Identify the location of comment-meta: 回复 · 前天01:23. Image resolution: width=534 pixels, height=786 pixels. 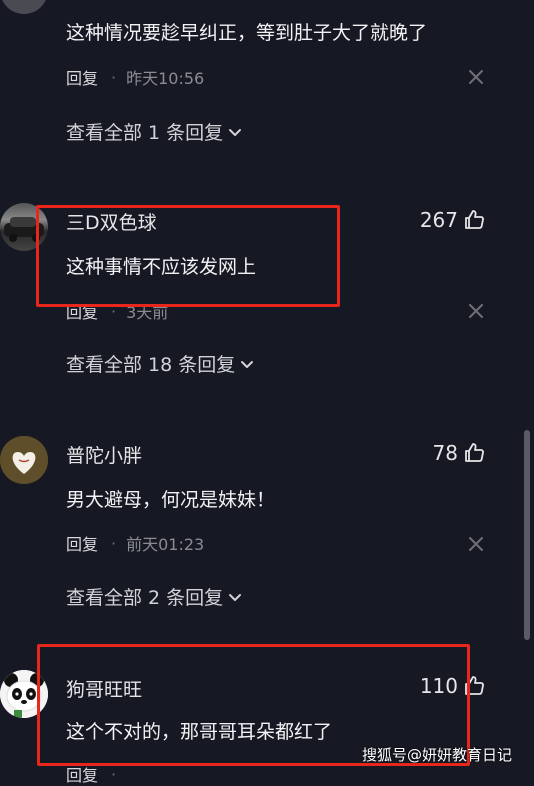
(135, 543).